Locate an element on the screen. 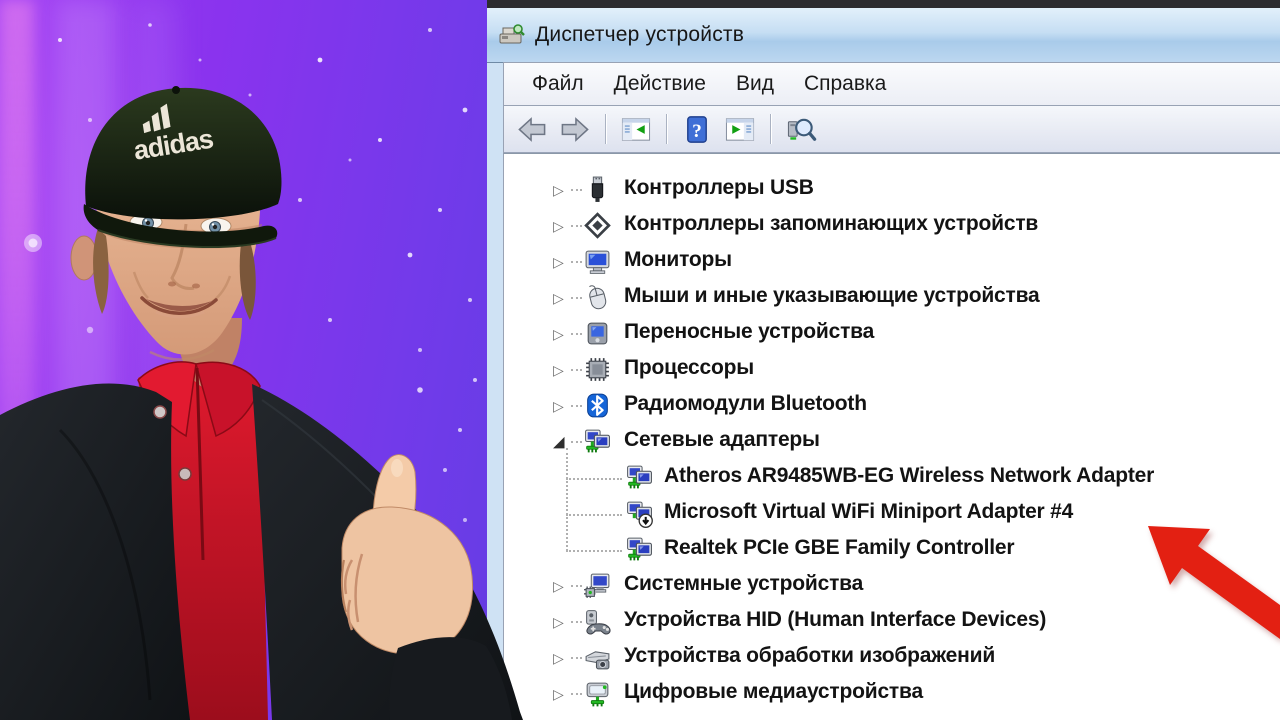 Image resolution: width=1280 pixels, height=720 pixels. forward-button is located at coordinates (575, 129).